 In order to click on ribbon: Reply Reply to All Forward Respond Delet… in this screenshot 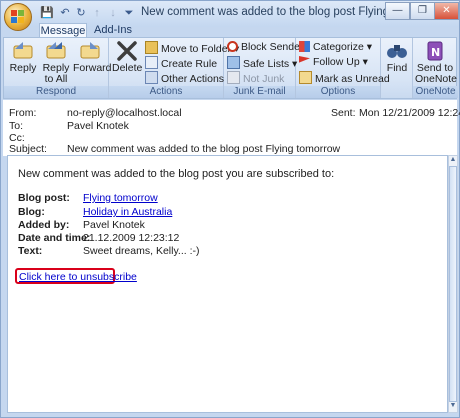, I will do `click(230, 68)`.